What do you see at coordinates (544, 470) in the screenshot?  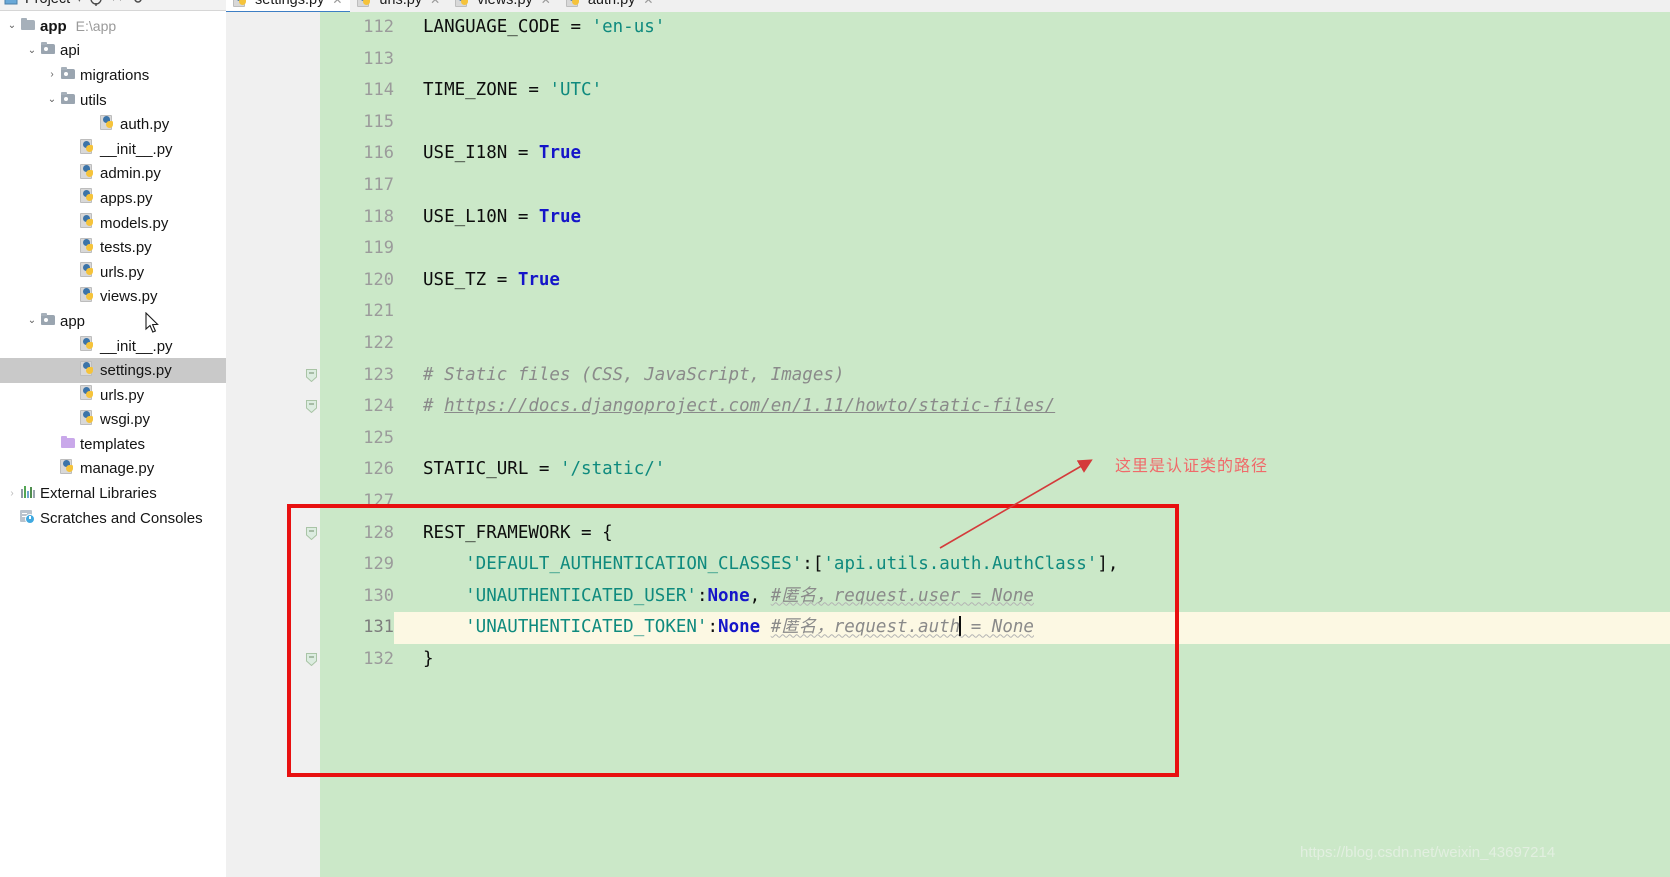 I see `code-text: STATIC_URL = '/static/'` at bounding box center [544, 470].